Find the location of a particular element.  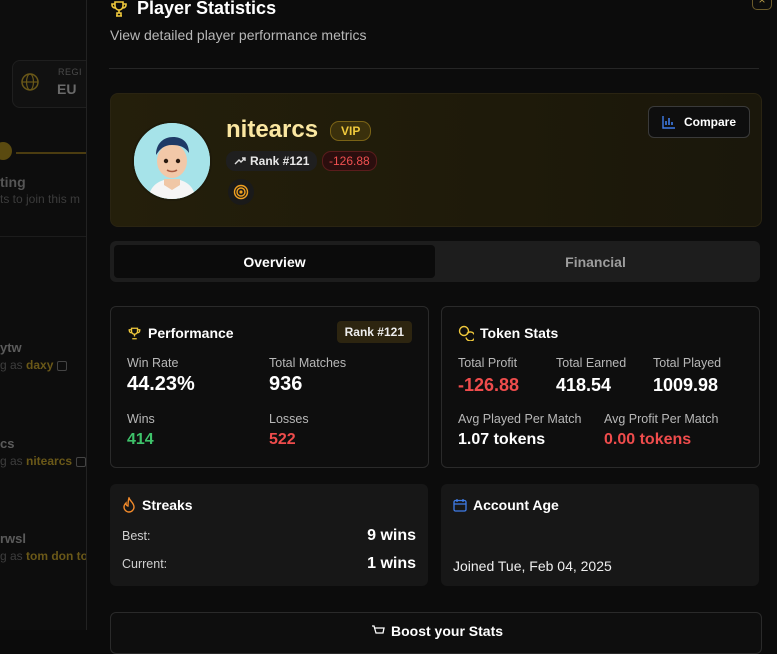

total-played-value: 1009.98 is located at coordinates (686, 385).